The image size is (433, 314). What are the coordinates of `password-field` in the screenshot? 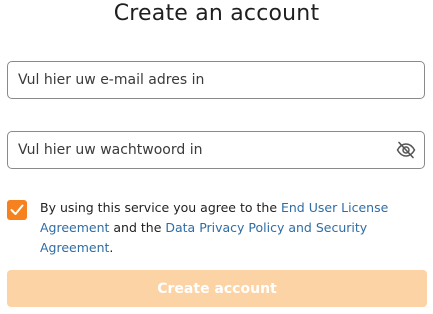 It's located at (216, 150).